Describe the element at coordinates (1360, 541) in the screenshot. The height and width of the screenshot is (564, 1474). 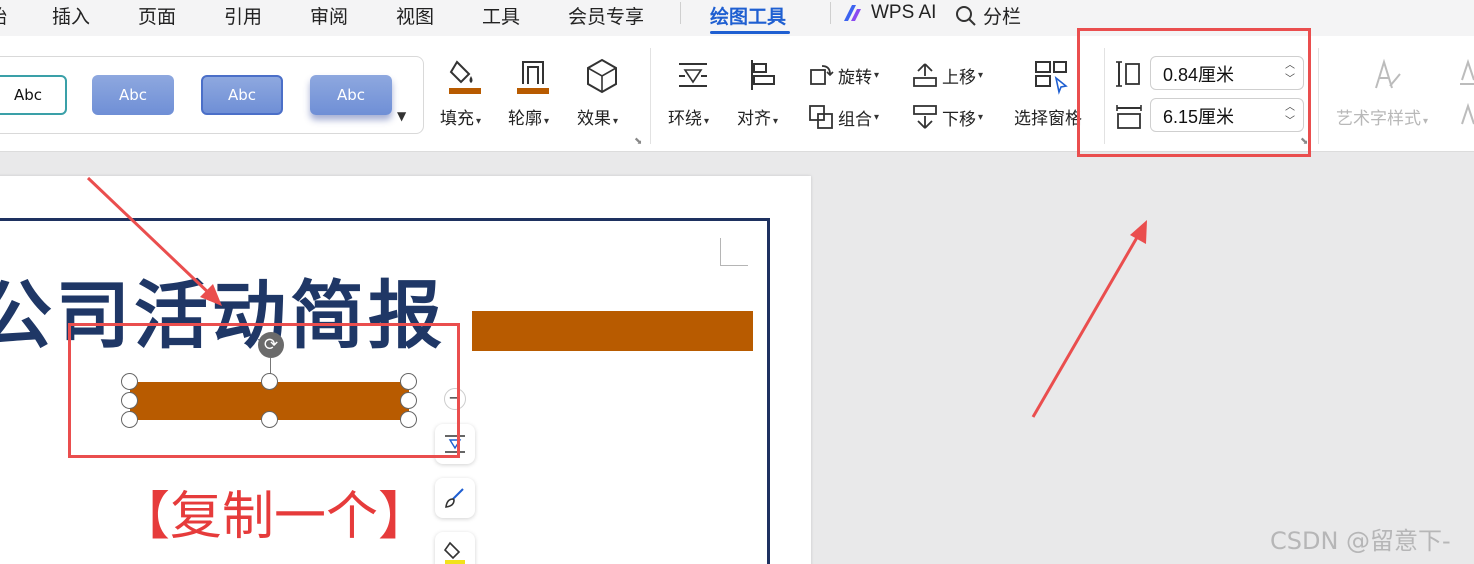
I see `watermark: CSDN @留意下-` at that location.